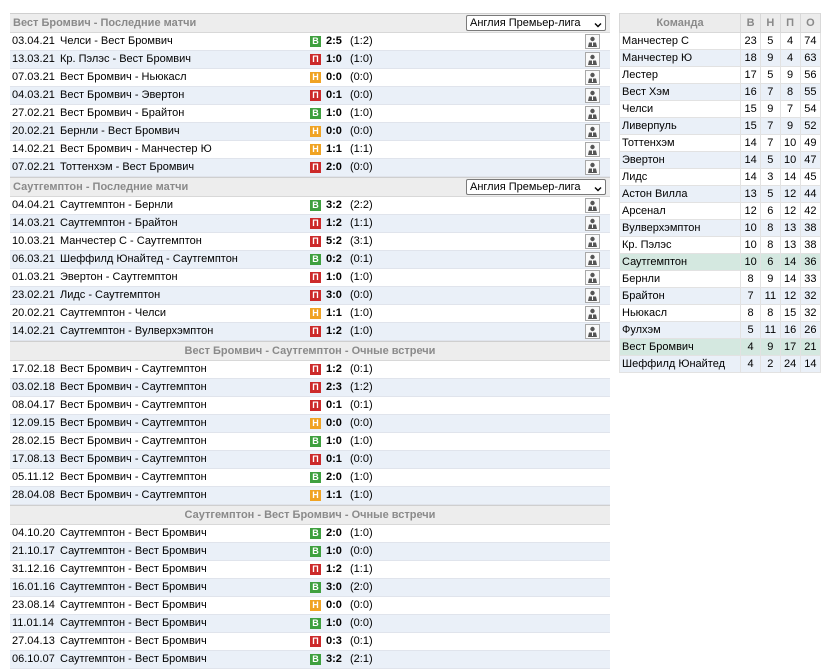 Image resolution: width=832 pixels, height=669 pixels. I want to click on standings-row: Эвертон 14 5 10 47, so click(720, 160).